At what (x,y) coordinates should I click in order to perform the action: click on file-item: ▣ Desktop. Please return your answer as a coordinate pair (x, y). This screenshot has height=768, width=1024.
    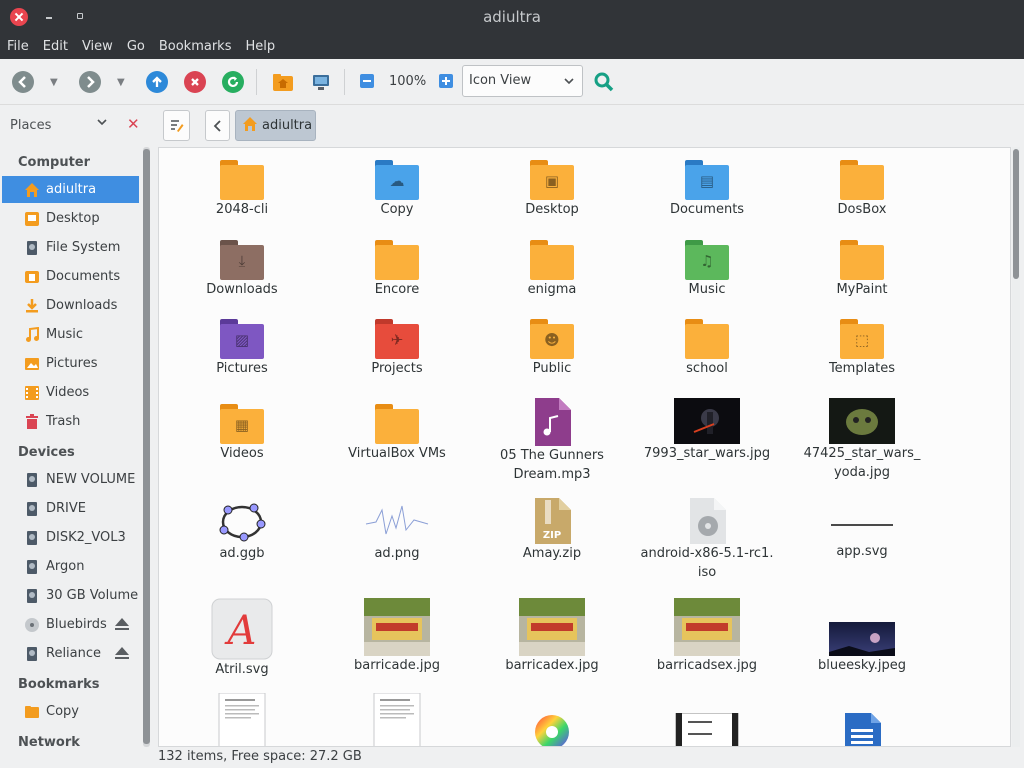
    Looking at the image, I should click on (552, 189).